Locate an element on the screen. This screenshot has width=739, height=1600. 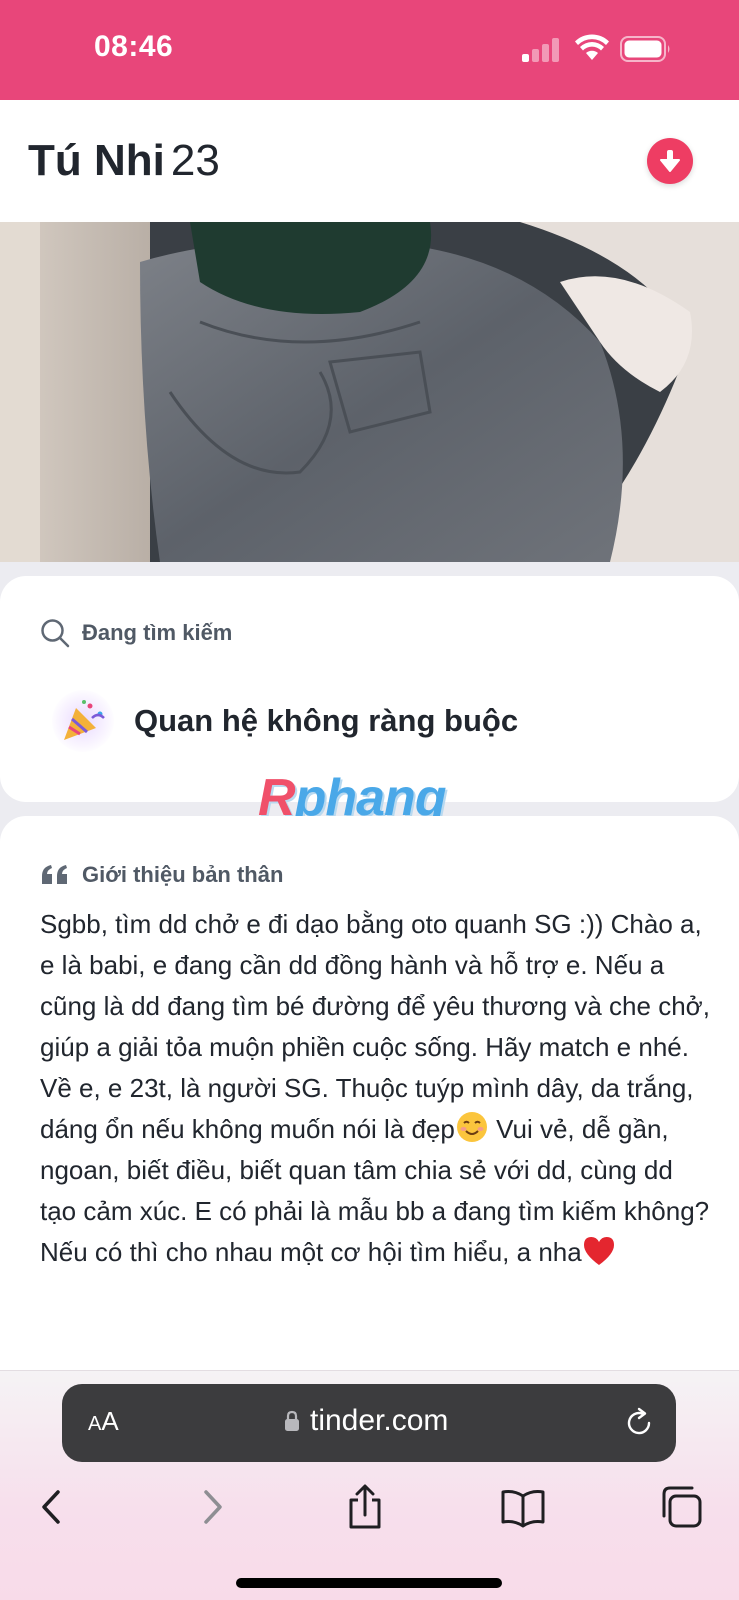
tabs-button is located at coordinates (681, 1507).